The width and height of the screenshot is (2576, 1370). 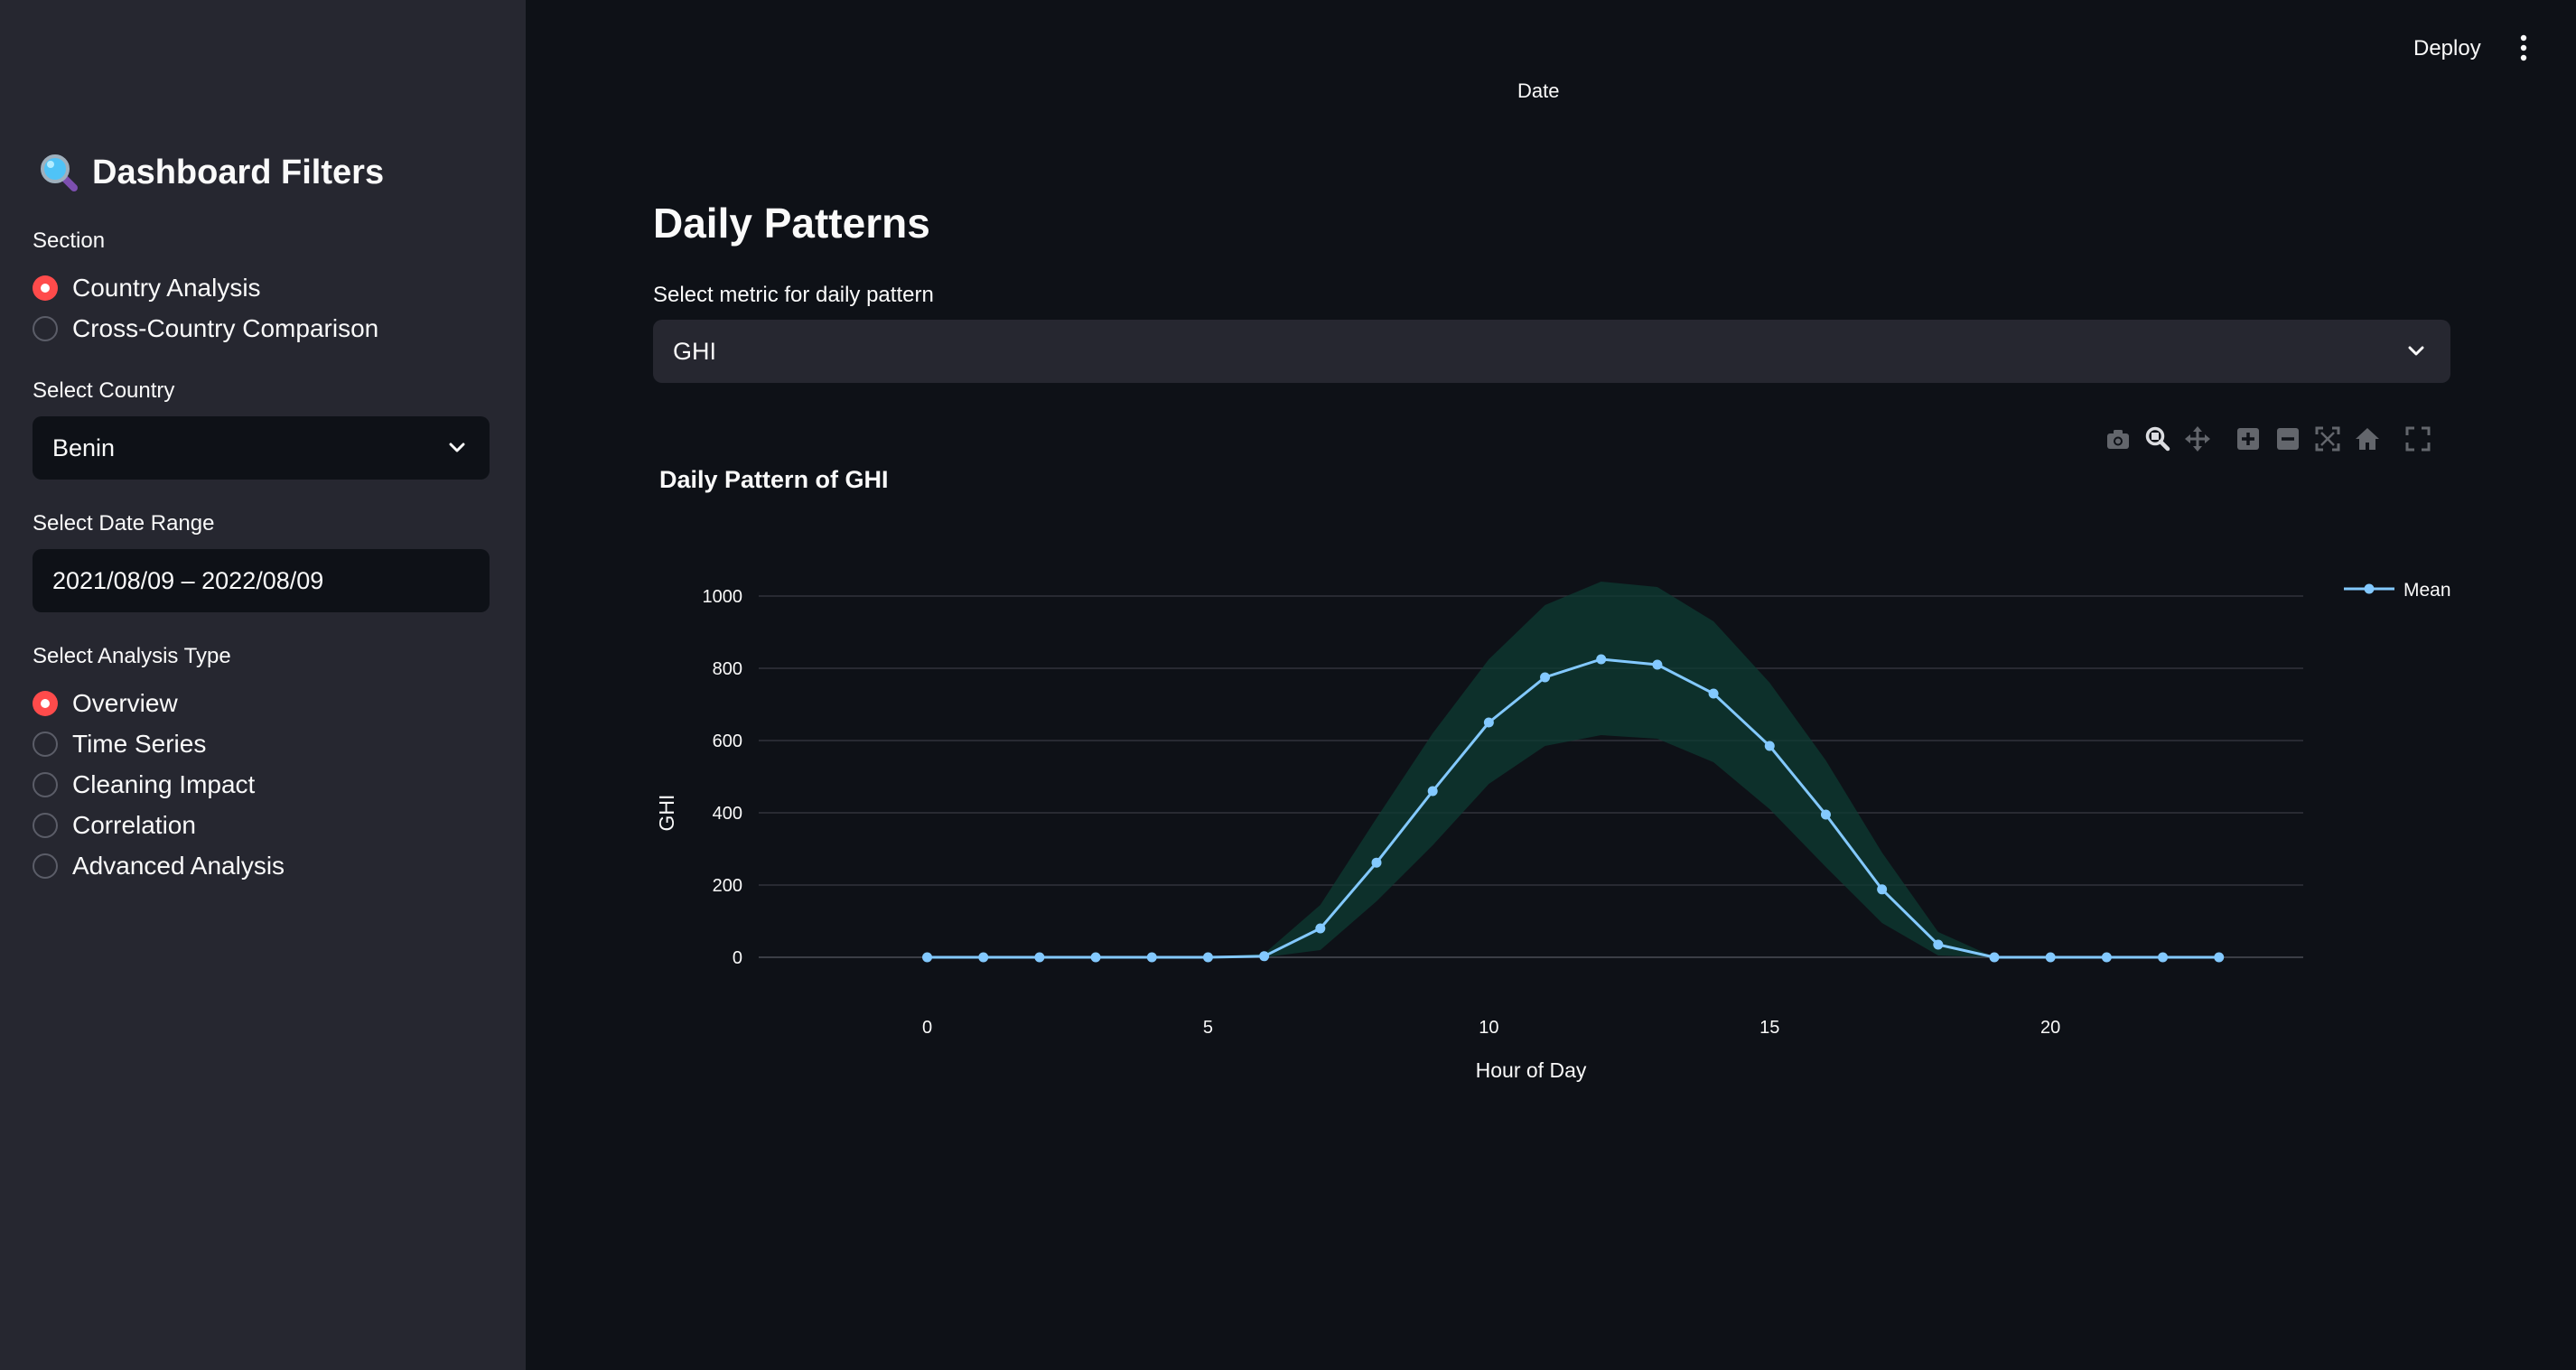 I want to click on chart-title: Daily Pattern of GHI, so click(x=774, y=479).